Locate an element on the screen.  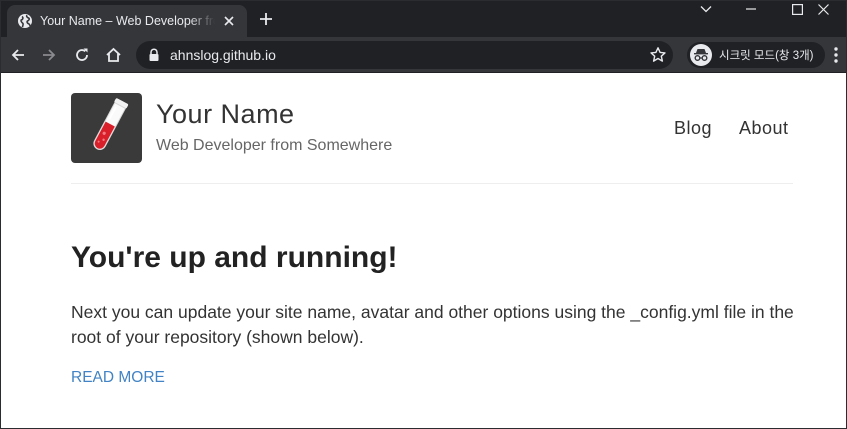
home-icon is located at coordinates (113, 55).